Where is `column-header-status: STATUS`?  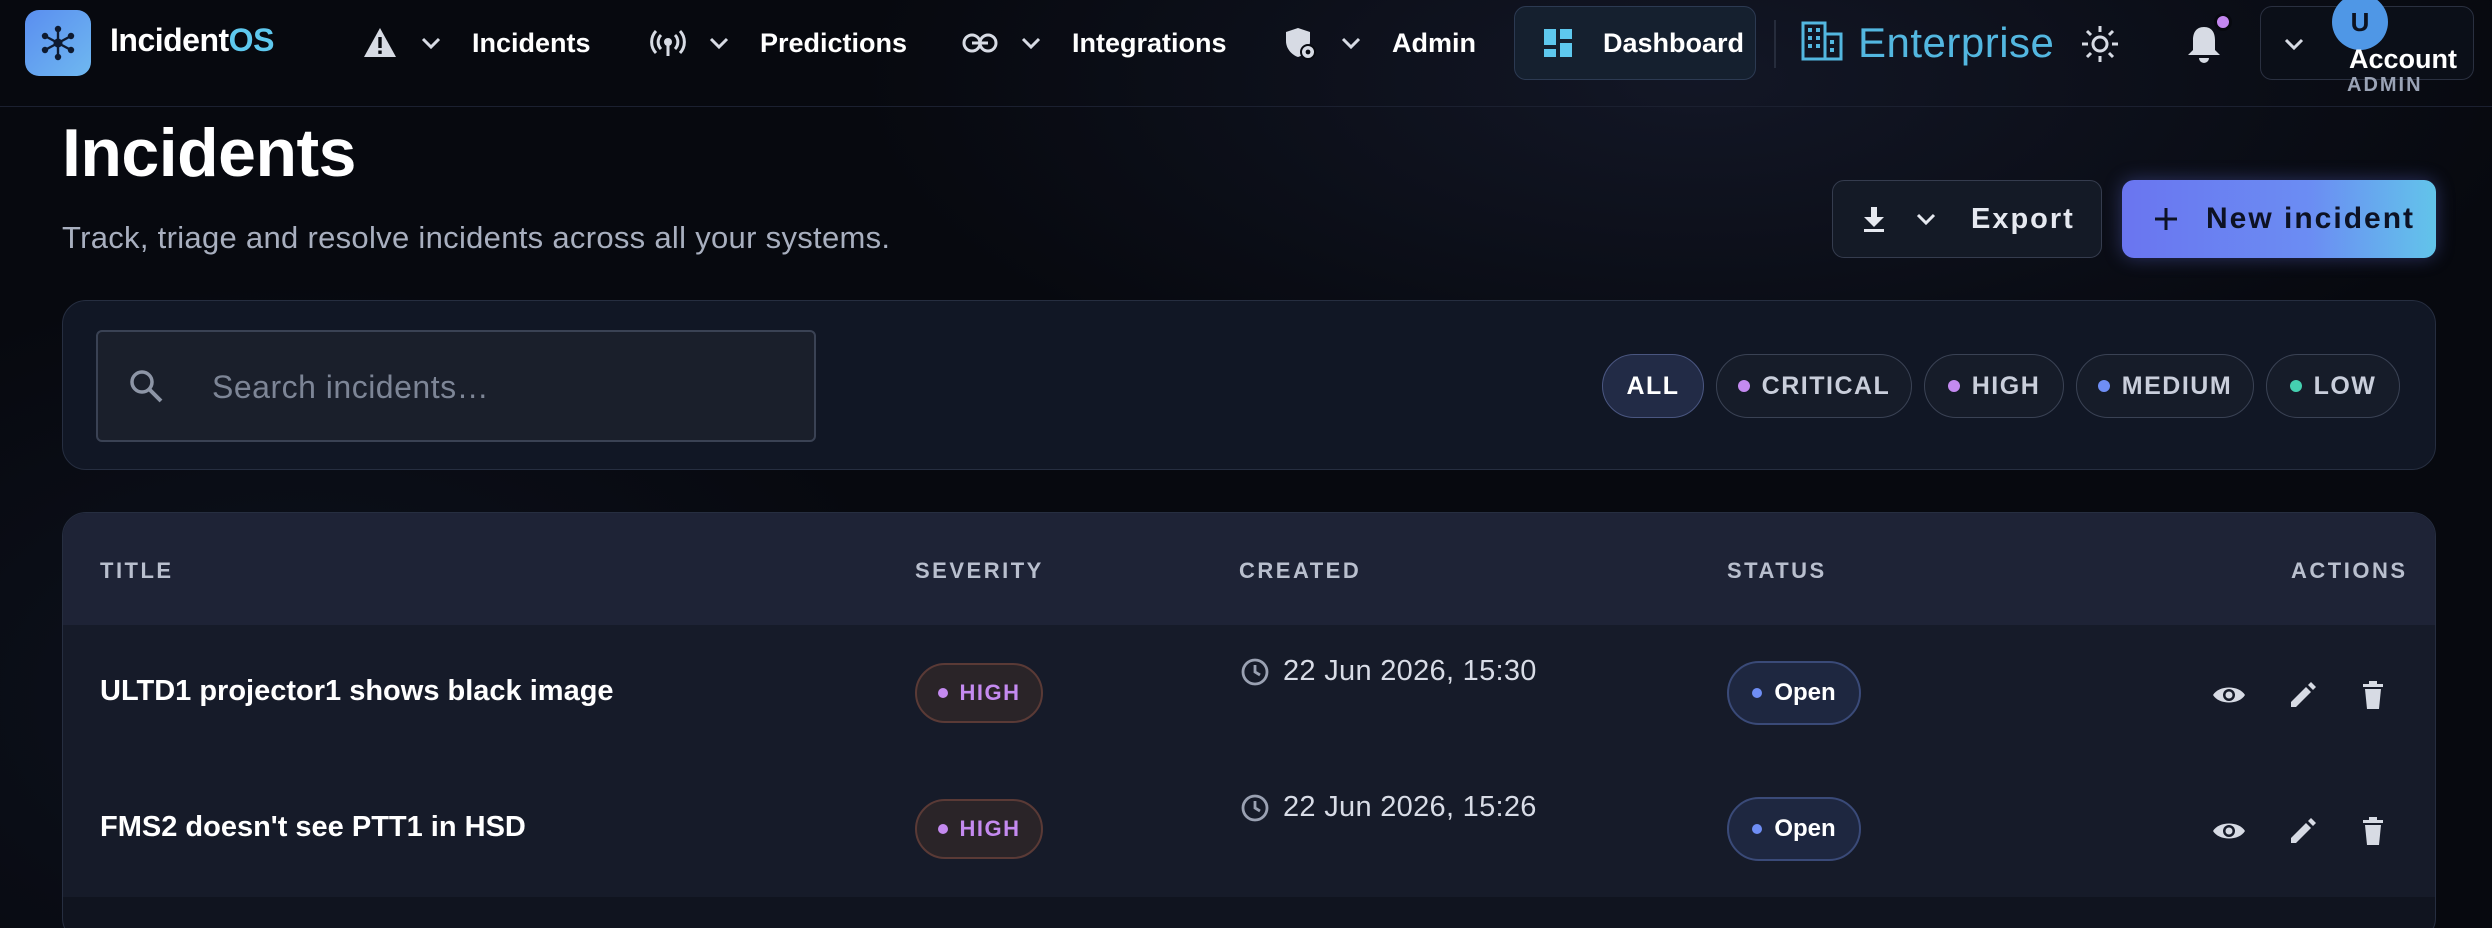 column-header-status: STATUS is located at coordinates (1777, 571).